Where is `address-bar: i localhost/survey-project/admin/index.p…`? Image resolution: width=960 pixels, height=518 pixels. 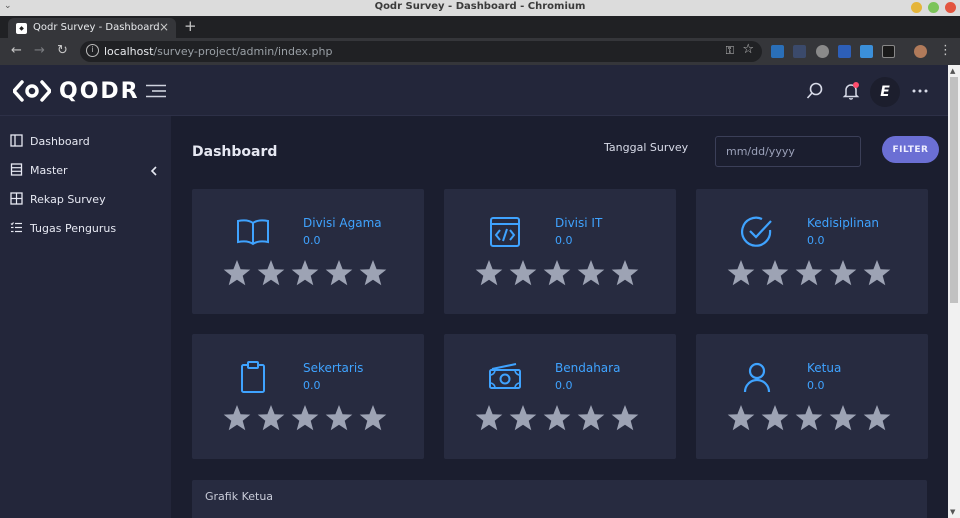 address-bar: i localhost/survey-project/admin/index.p… is located at coordinates (421, 51).